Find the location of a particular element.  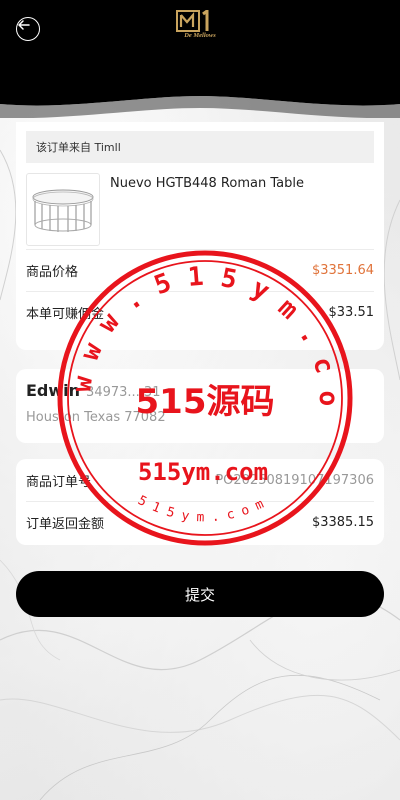

brand-logo: De Mellows is located at coordinates (200, 27).